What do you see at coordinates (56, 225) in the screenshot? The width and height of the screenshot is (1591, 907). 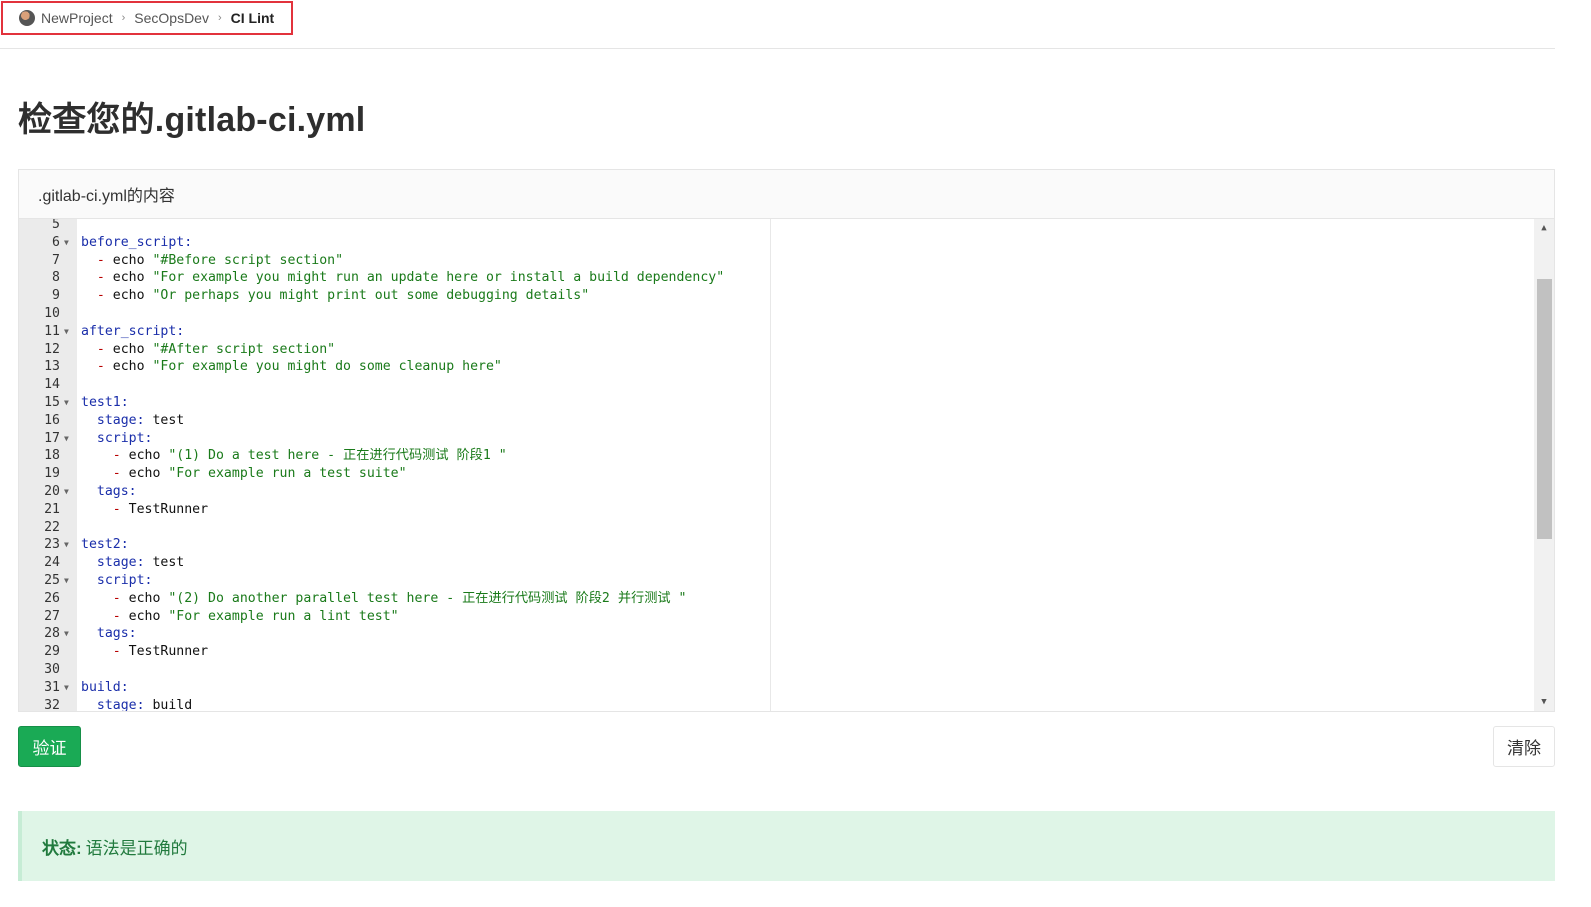 I see `line-number: 5` at bounding box center [56, 225].